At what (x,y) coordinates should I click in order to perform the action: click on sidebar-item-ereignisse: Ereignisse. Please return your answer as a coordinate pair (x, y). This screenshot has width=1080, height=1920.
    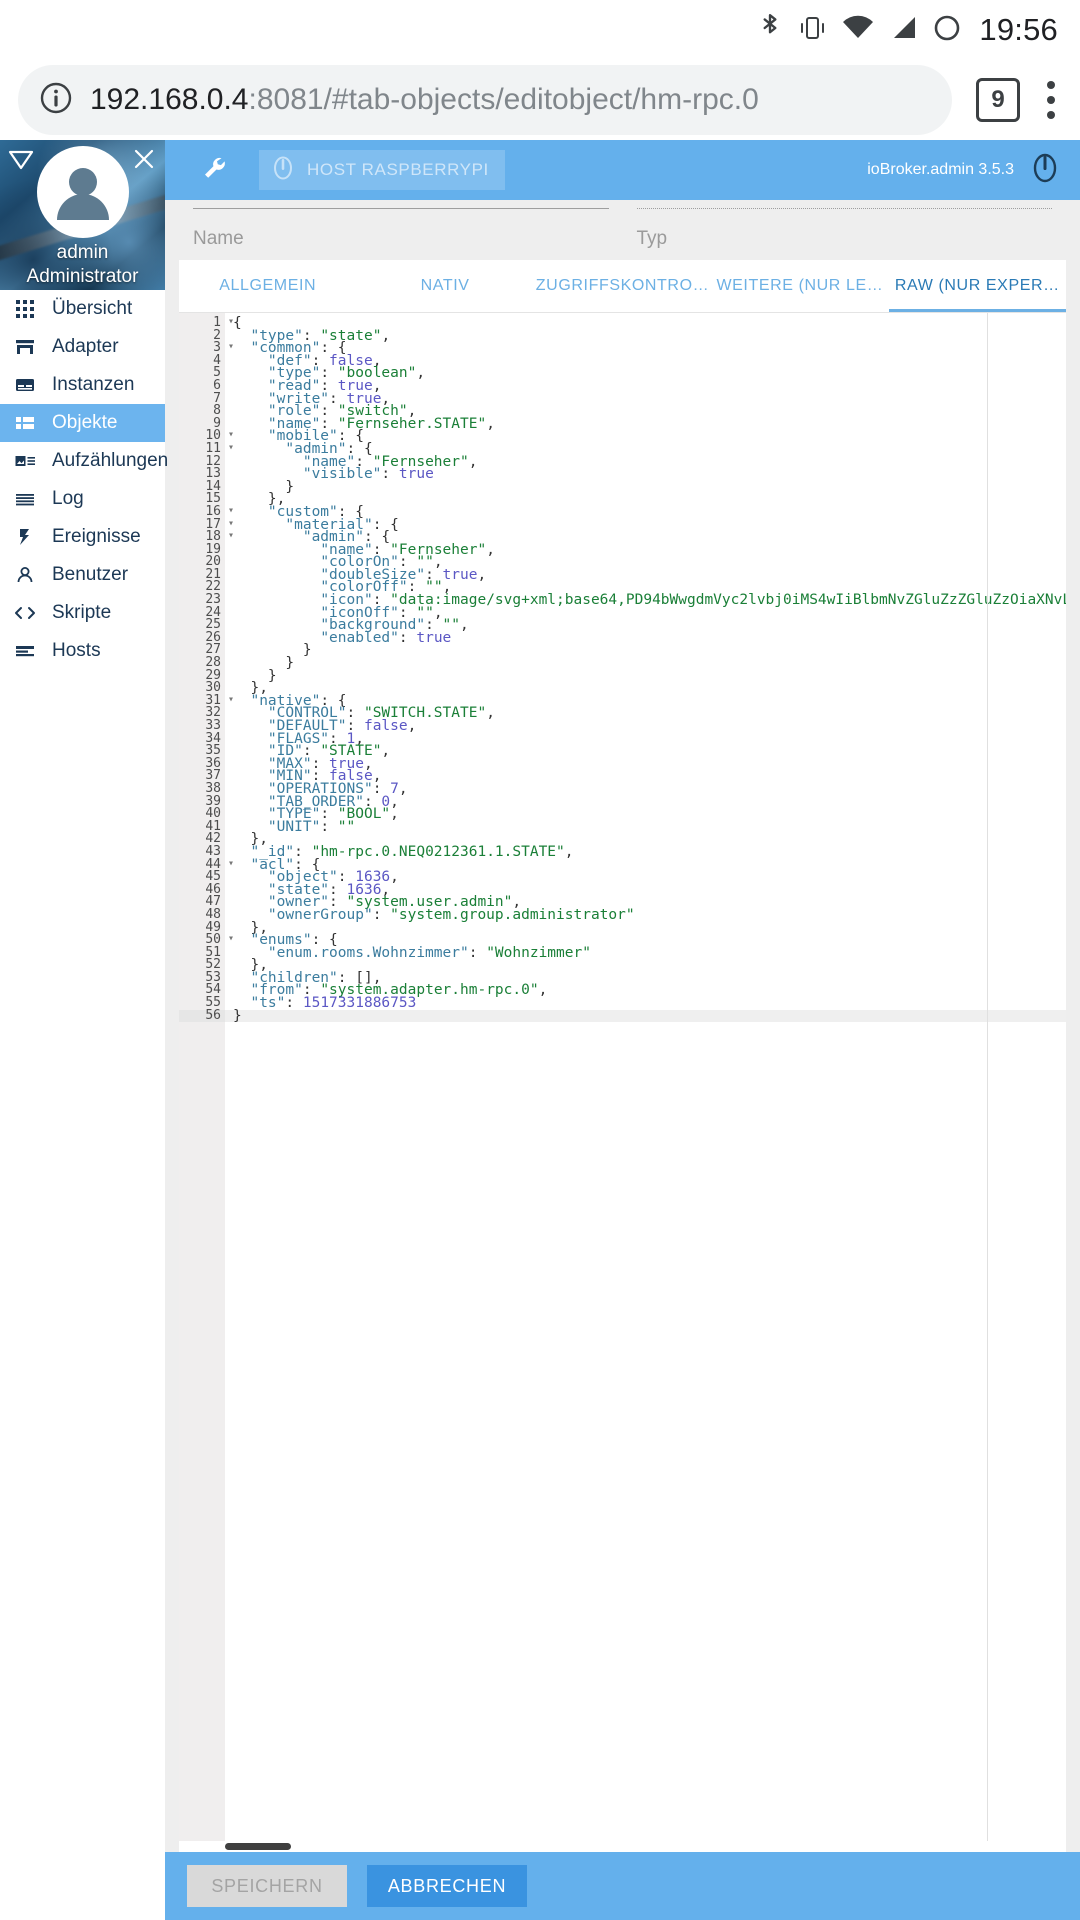
    Looking at the image, I should click on (82, 537).